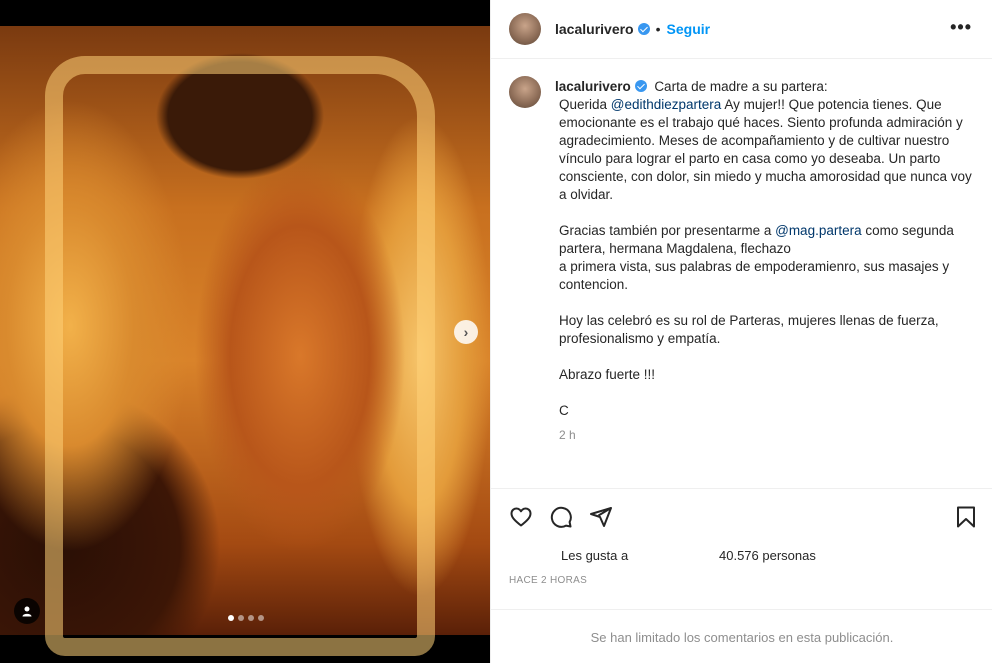 The height and width of the screenshot is (664, 992). I want to click on mention-link: @edithdiezpartera, so click(666, 104).